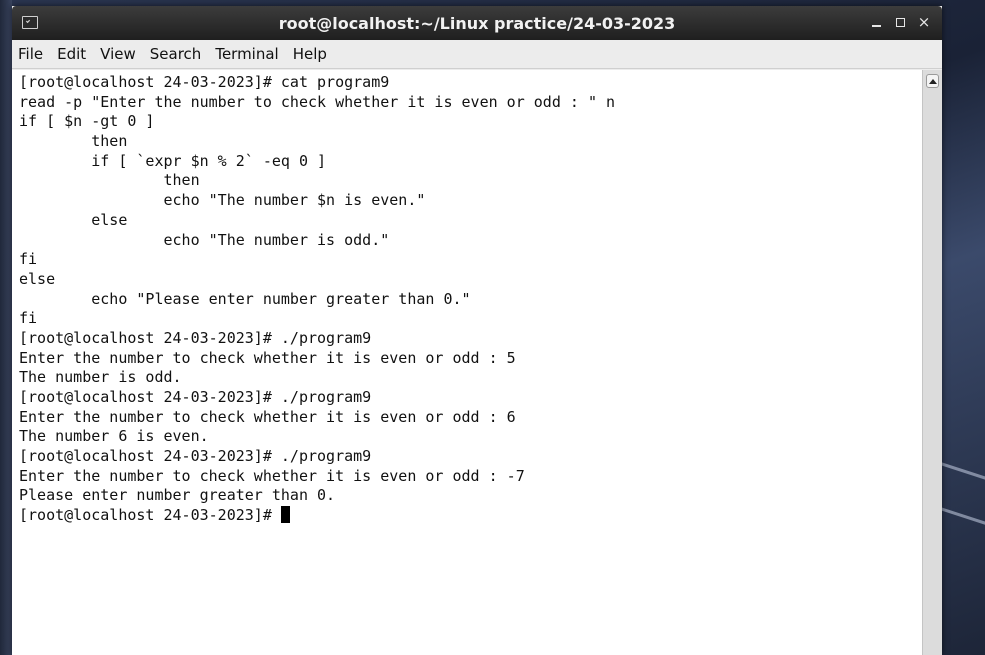 This screenshot has height=655, width=985. I want to click on menu-item-search: Search, so click(176, 54).